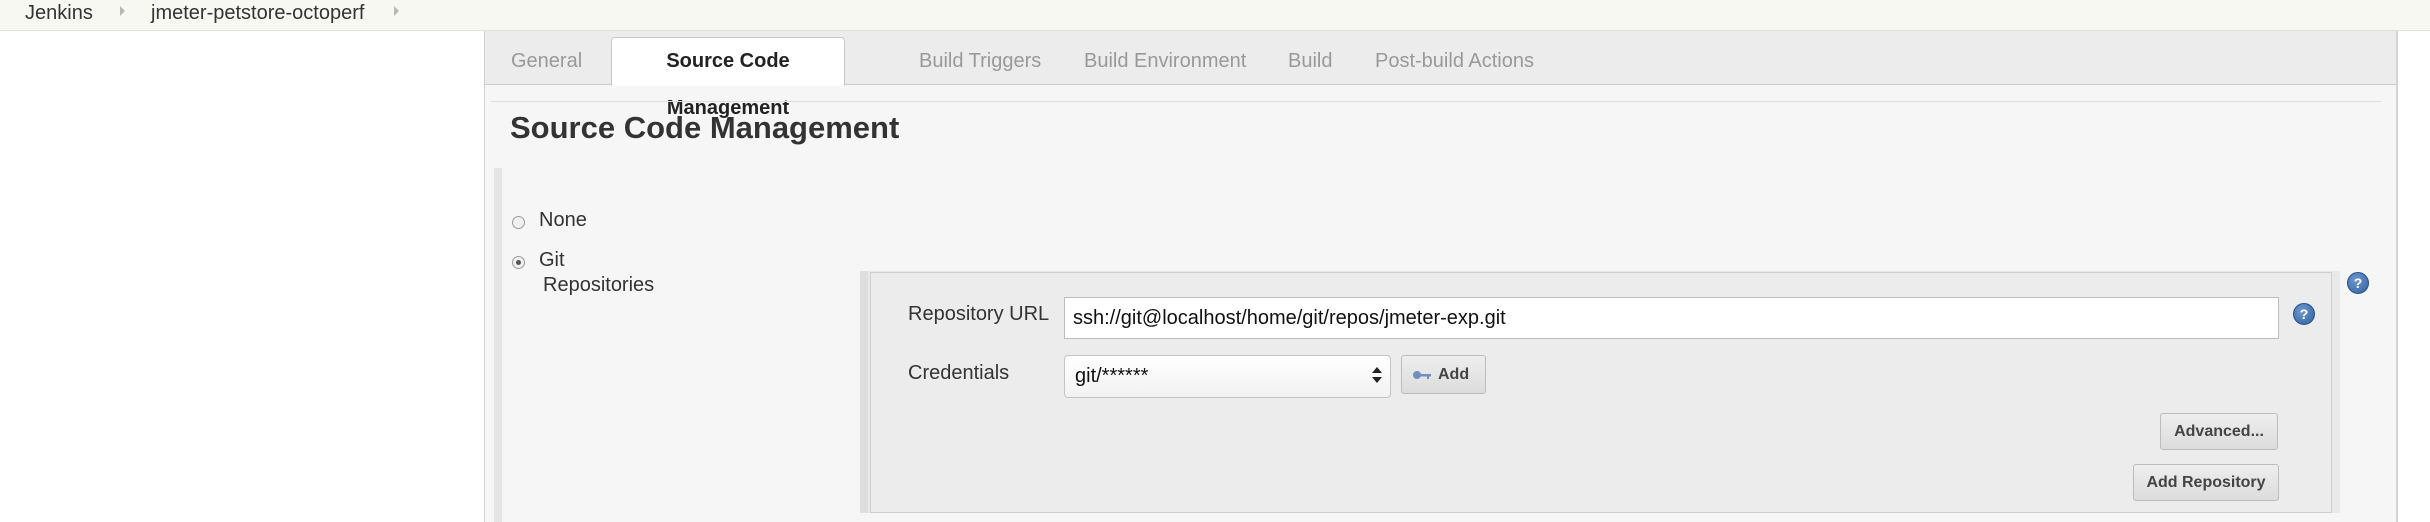 This screenshot has height=522, width=2430. I want to click on breadcrumb-item-job: jmeter-petstore-octoperf, so click(257, 13).